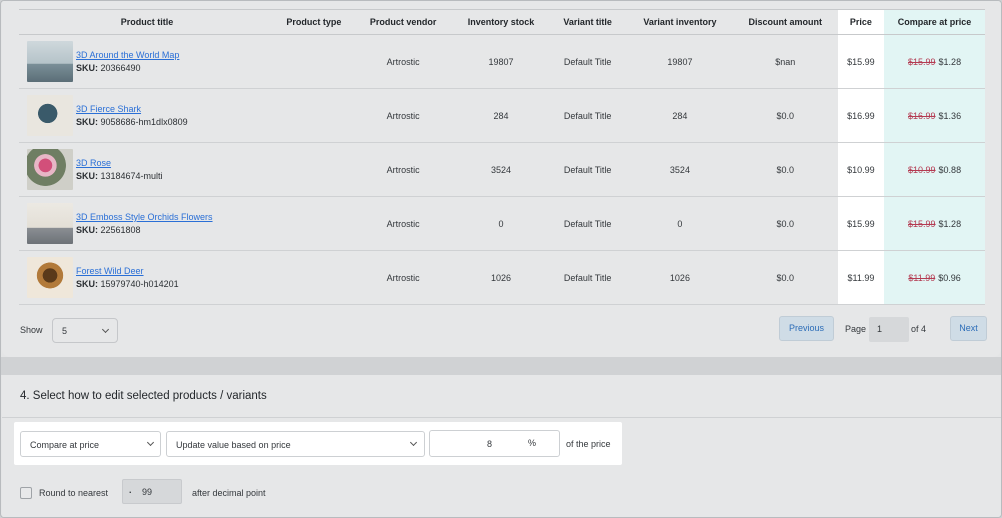 Image resolution: width=1002 pixels, height=518 pixels. What do you see at coordinates (295, 444) in the screenshot?
I see `method-select: Update value based on price` at bounding box center [295, 444].